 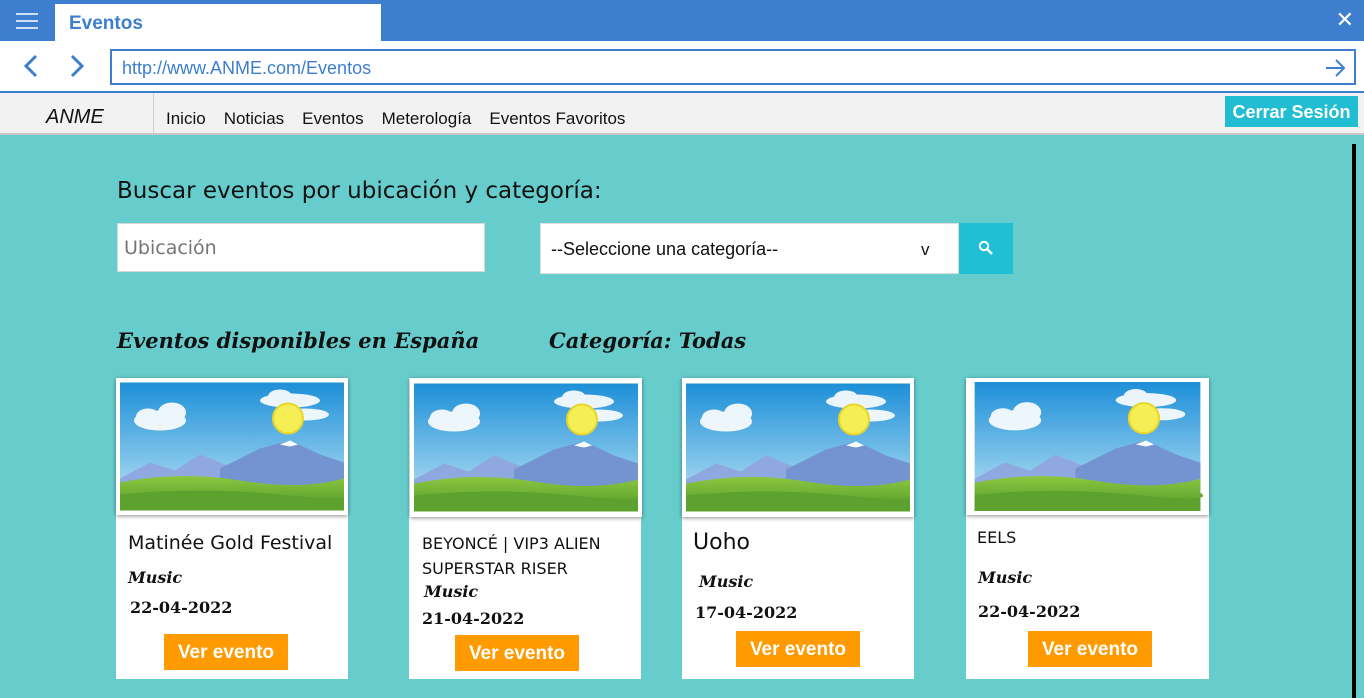 What do you see at coordinates (230, 543) in the screenshot?
I see `event-title: Matinée Gold Festival` at bounding box center [230, 543].